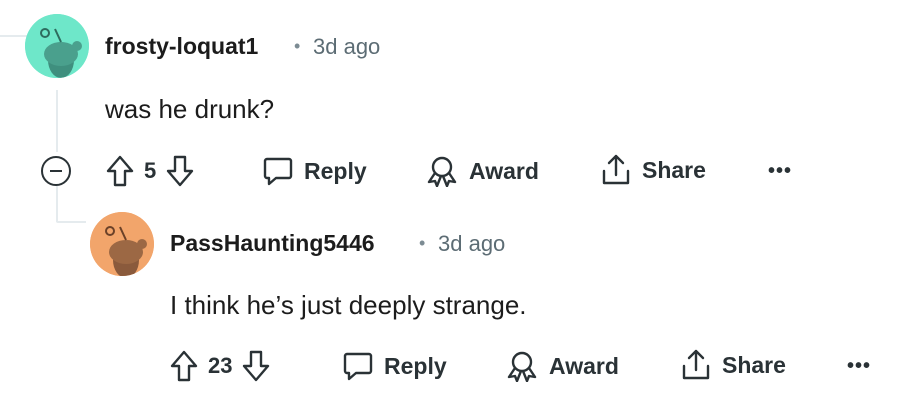  What do you see at coordinates (190, 109) in the screenshot?
I see `comment-body: was he drunk?` at bounding box center [190, 109].